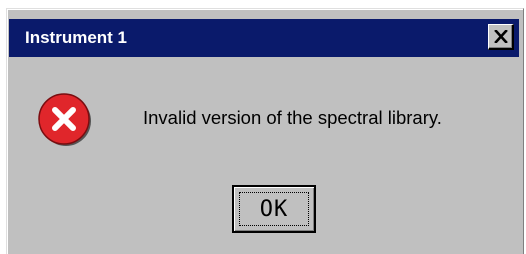 This screenshot has height=254, width=526. What do you see at coordinates (292, 117) in the screenshot?
I see `error-message: Invalid version of the spectral library.` at bounding box center [292, 117].